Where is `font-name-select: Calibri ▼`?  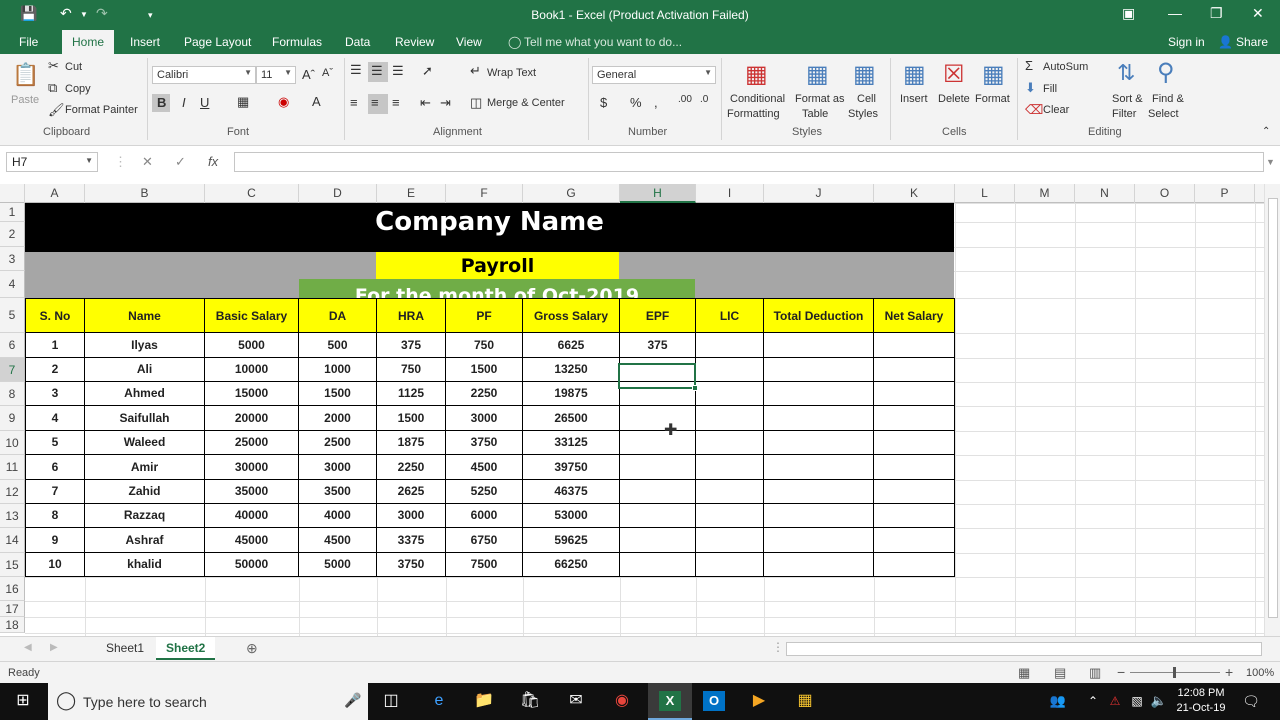 font-name-select: Calibri ▼ is located at coordinates (204, 75).